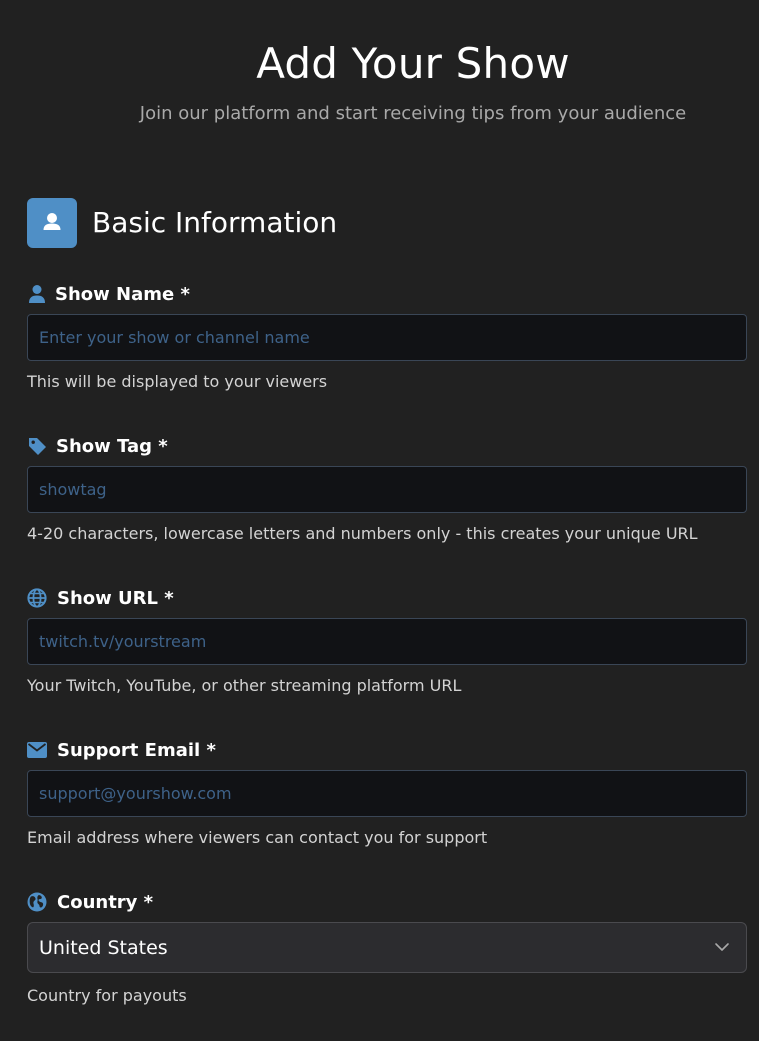  What do you see at coordinates (413, 63) in the screenshot?
I see `page-title: Add Your Show` at bounding box center [413, 63].